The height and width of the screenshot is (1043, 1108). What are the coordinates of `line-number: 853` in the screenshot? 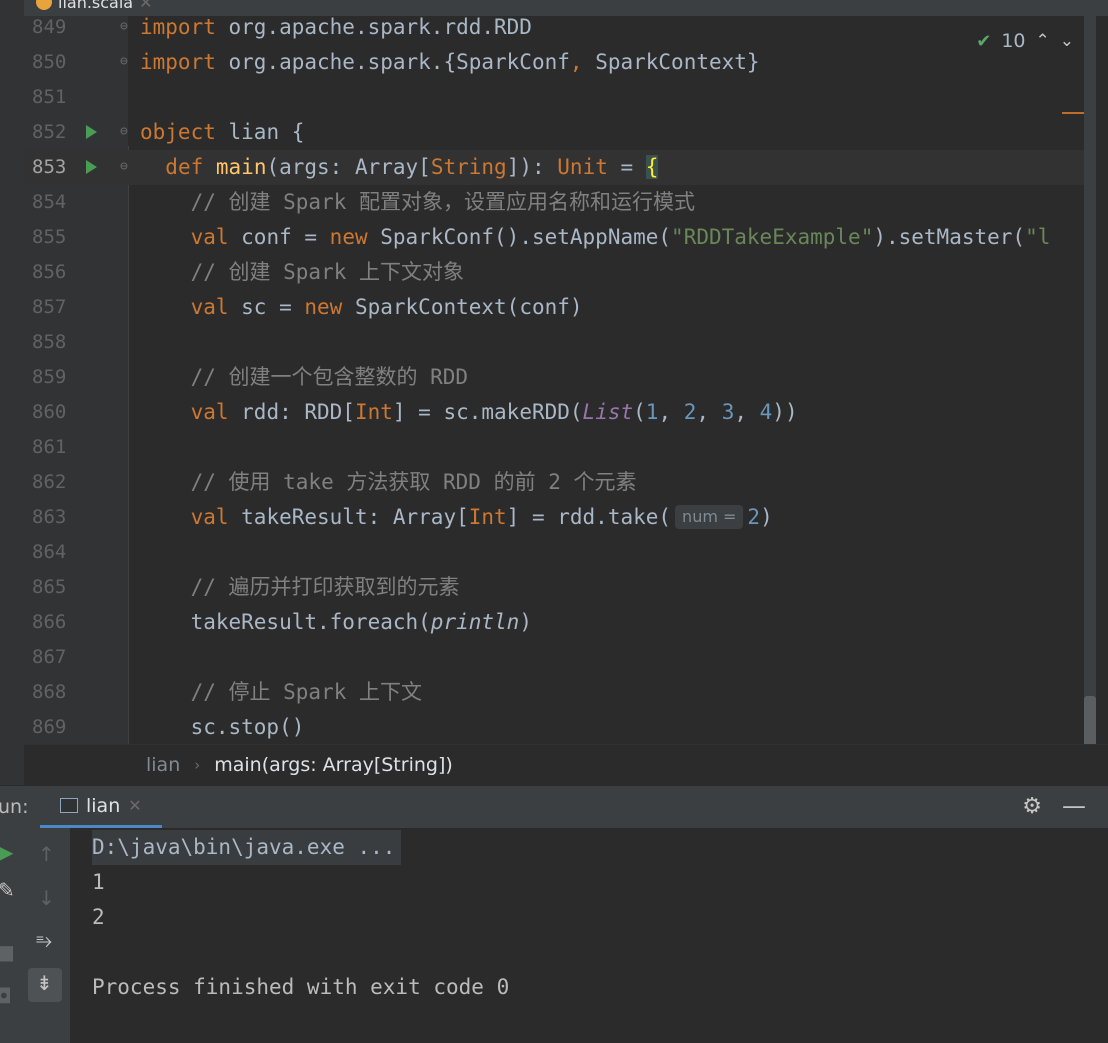 It's located at (49, 167).